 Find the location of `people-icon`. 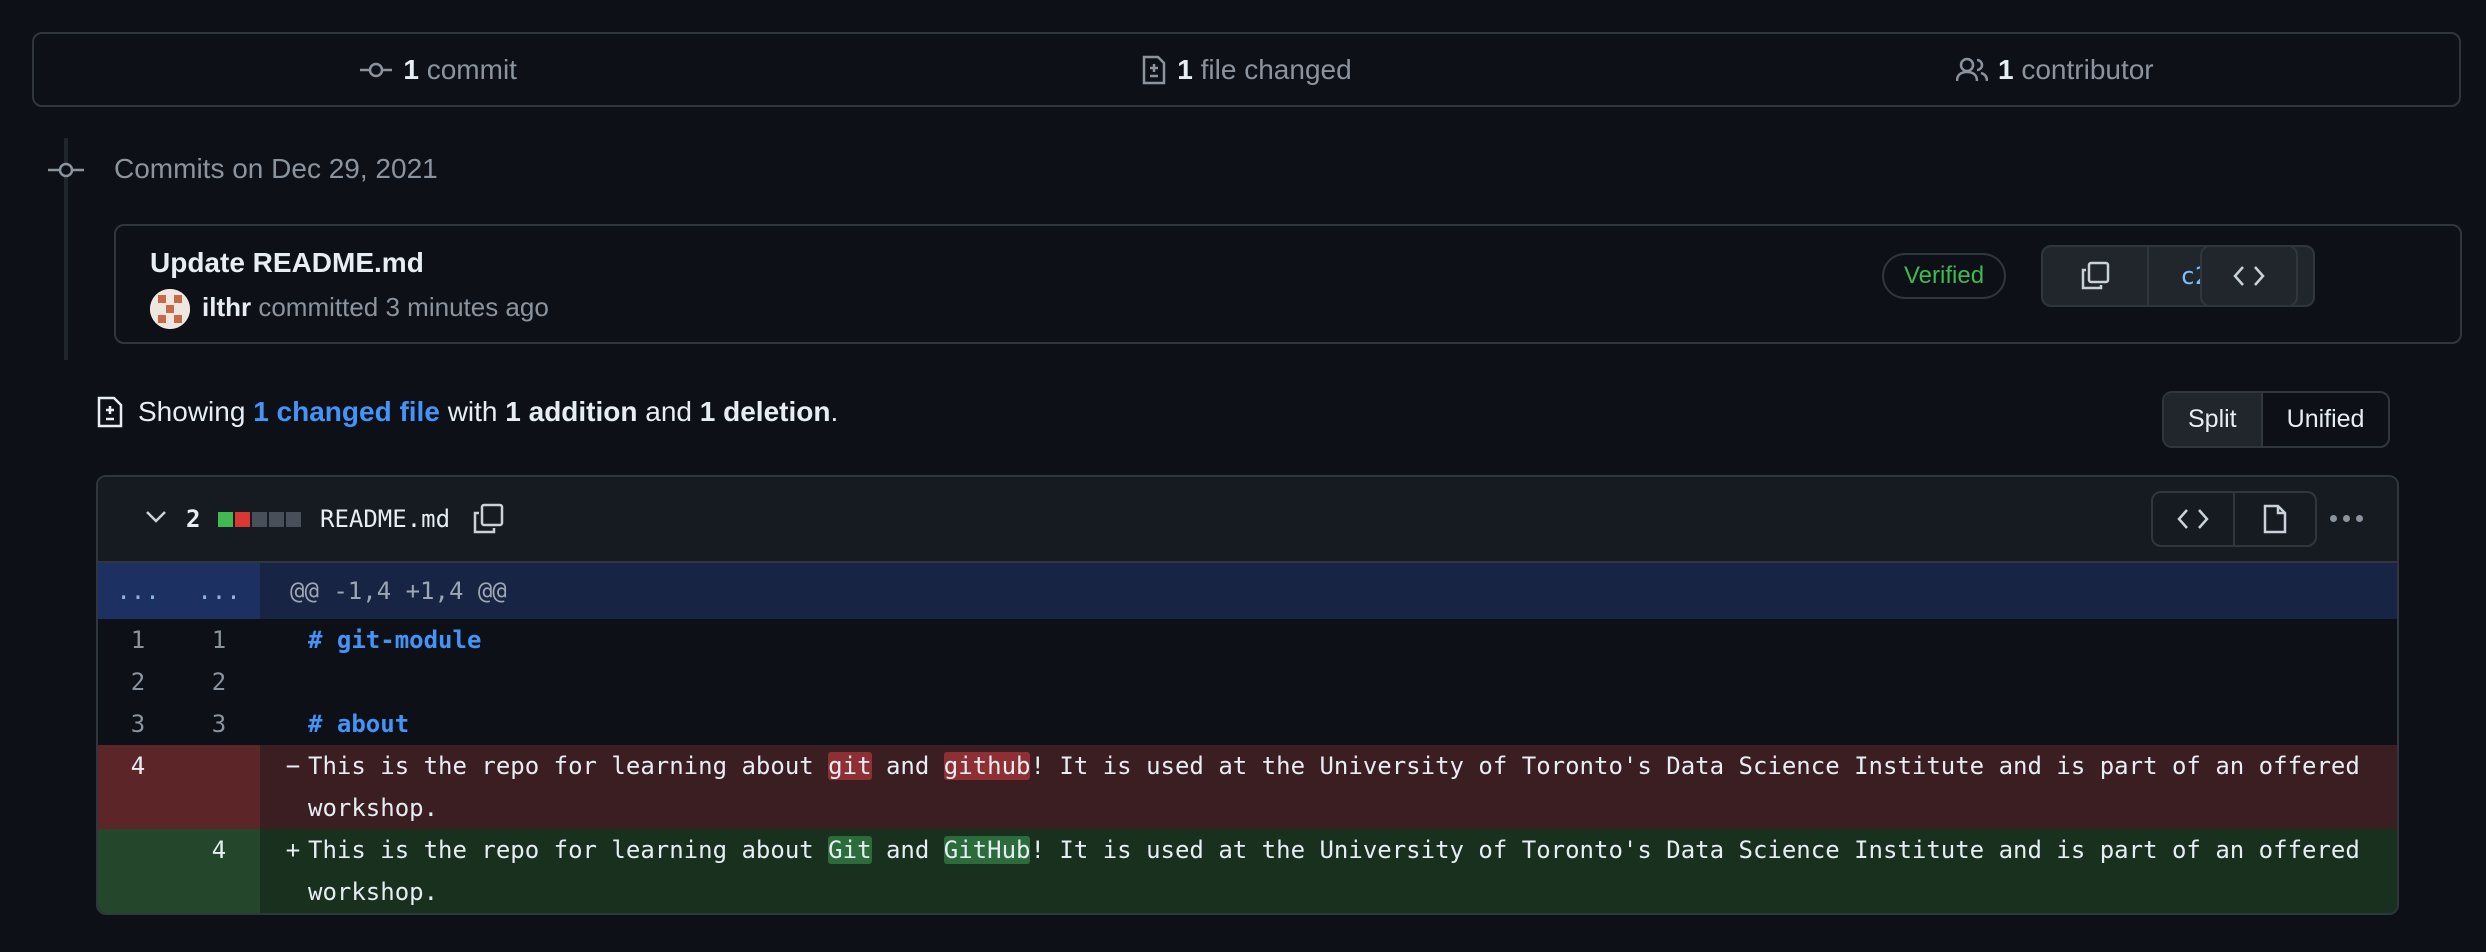

people-icon is located at coordinates (1971, 69).